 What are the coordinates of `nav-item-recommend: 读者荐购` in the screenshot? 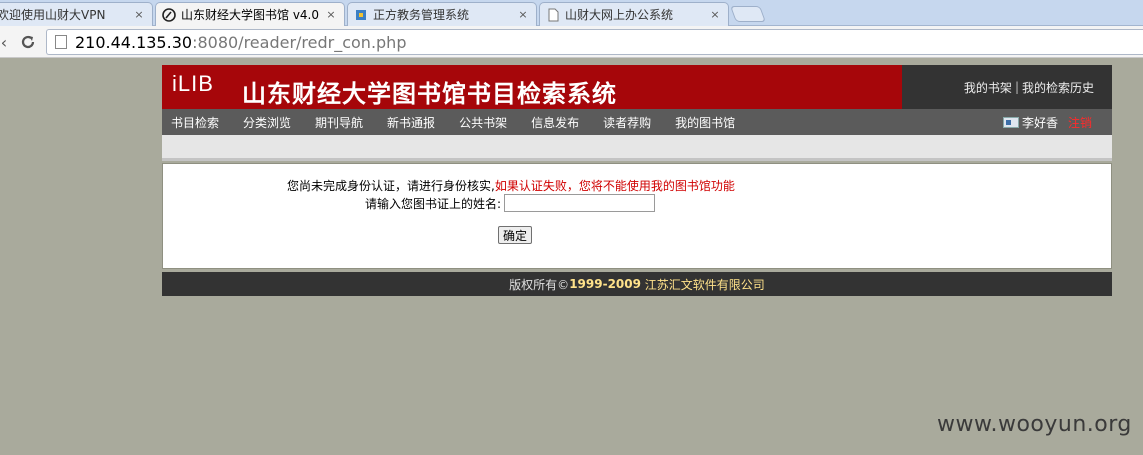 It's located at (622, 122).